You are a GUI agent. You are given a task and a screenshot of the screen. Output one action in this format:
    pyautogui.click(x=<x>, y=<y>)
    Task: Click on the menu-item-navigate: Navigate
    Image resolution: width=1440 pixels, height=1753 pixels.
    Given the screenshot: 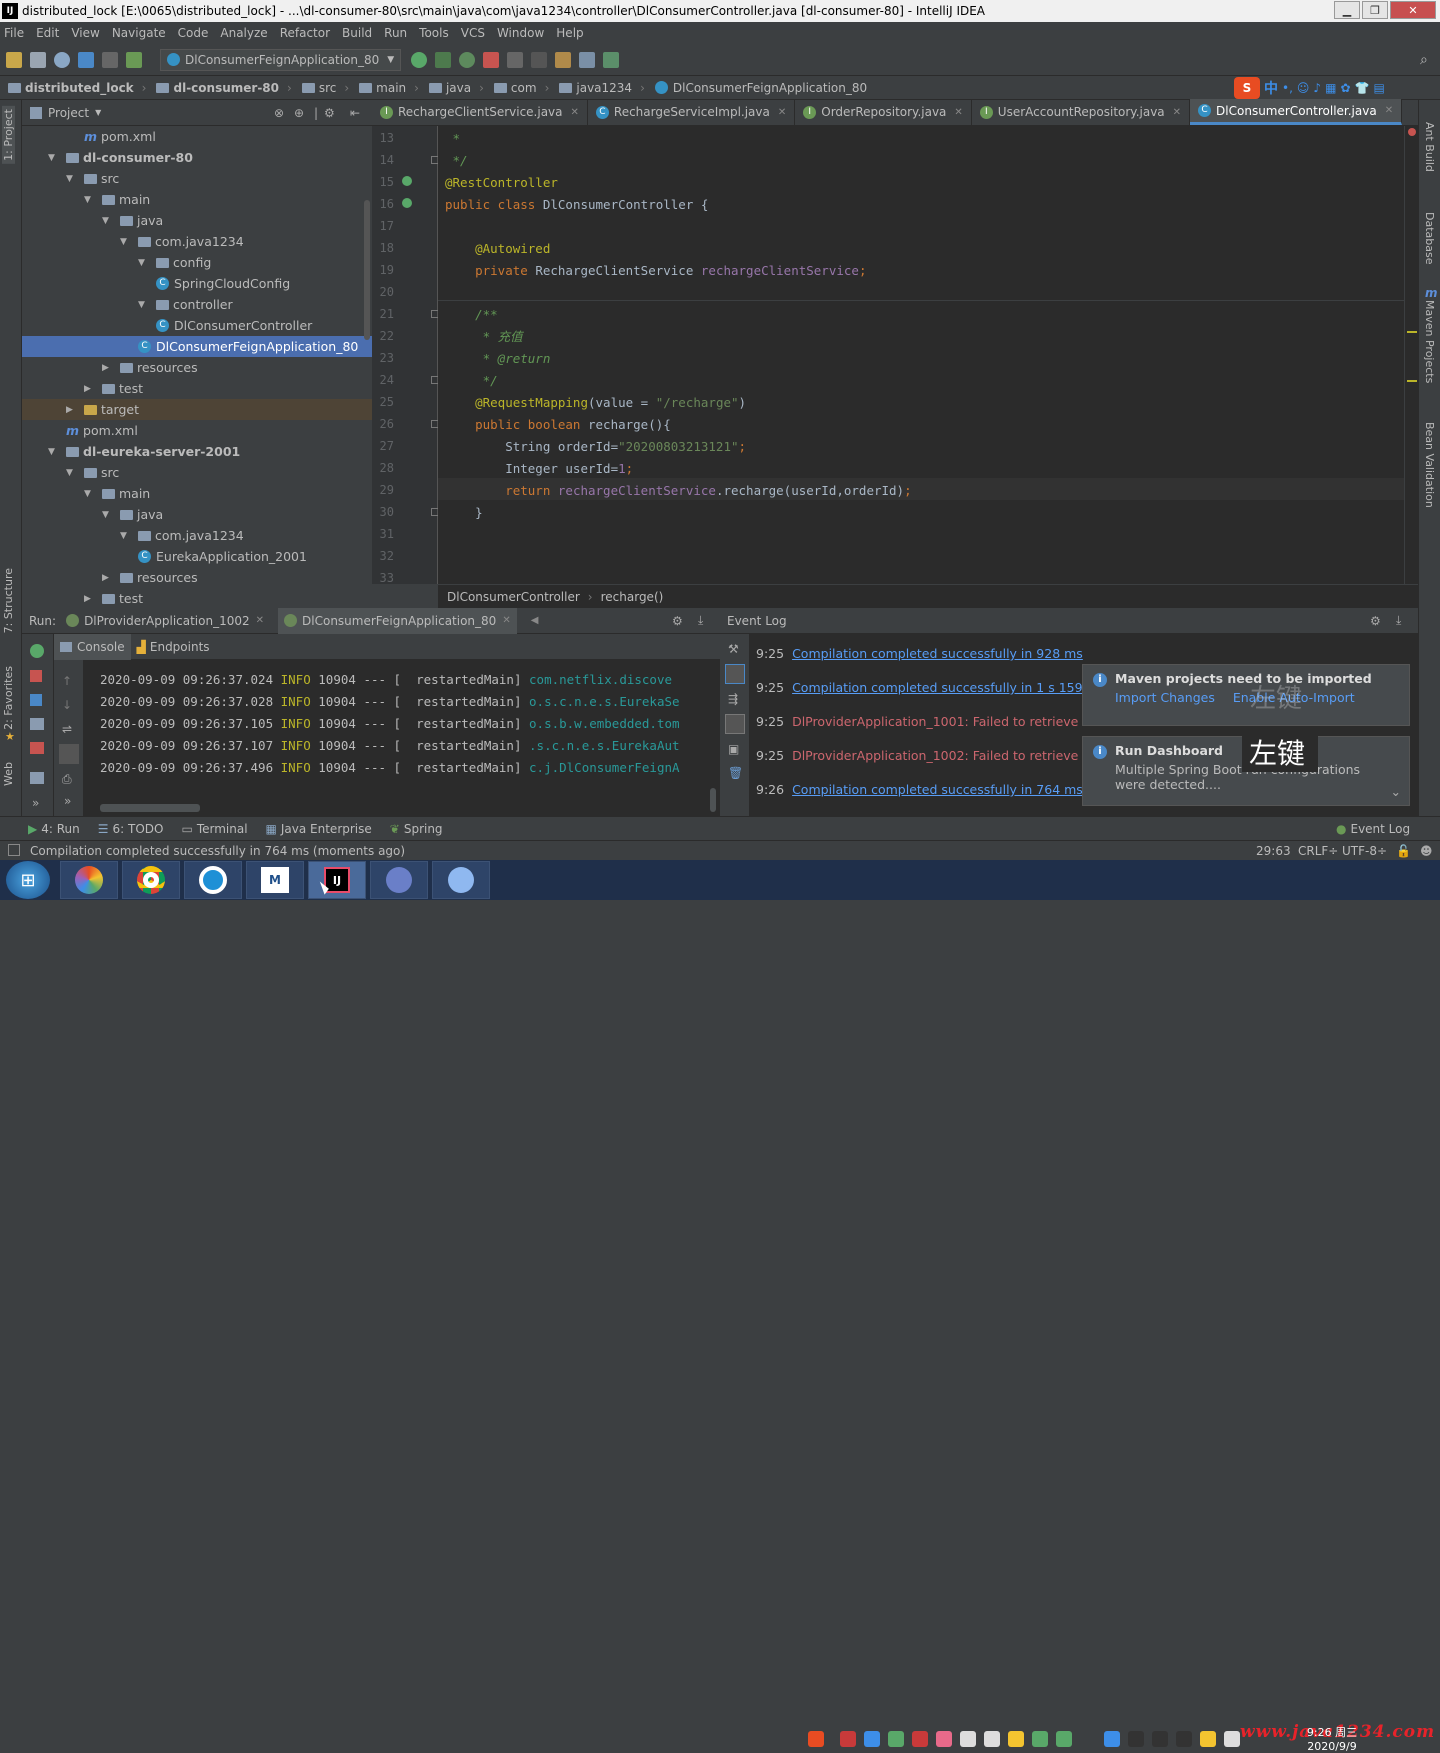 What is the action you would take?
    pyautogui.click(x=139, y=33)
    